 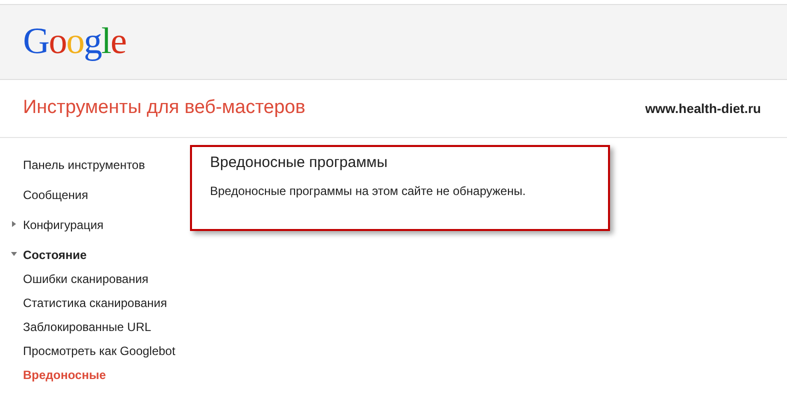 What do you see at coordinates (103, 255) in the screenshot?
I see `sidebar-item: Состояние` at bounding box center [103, 255].